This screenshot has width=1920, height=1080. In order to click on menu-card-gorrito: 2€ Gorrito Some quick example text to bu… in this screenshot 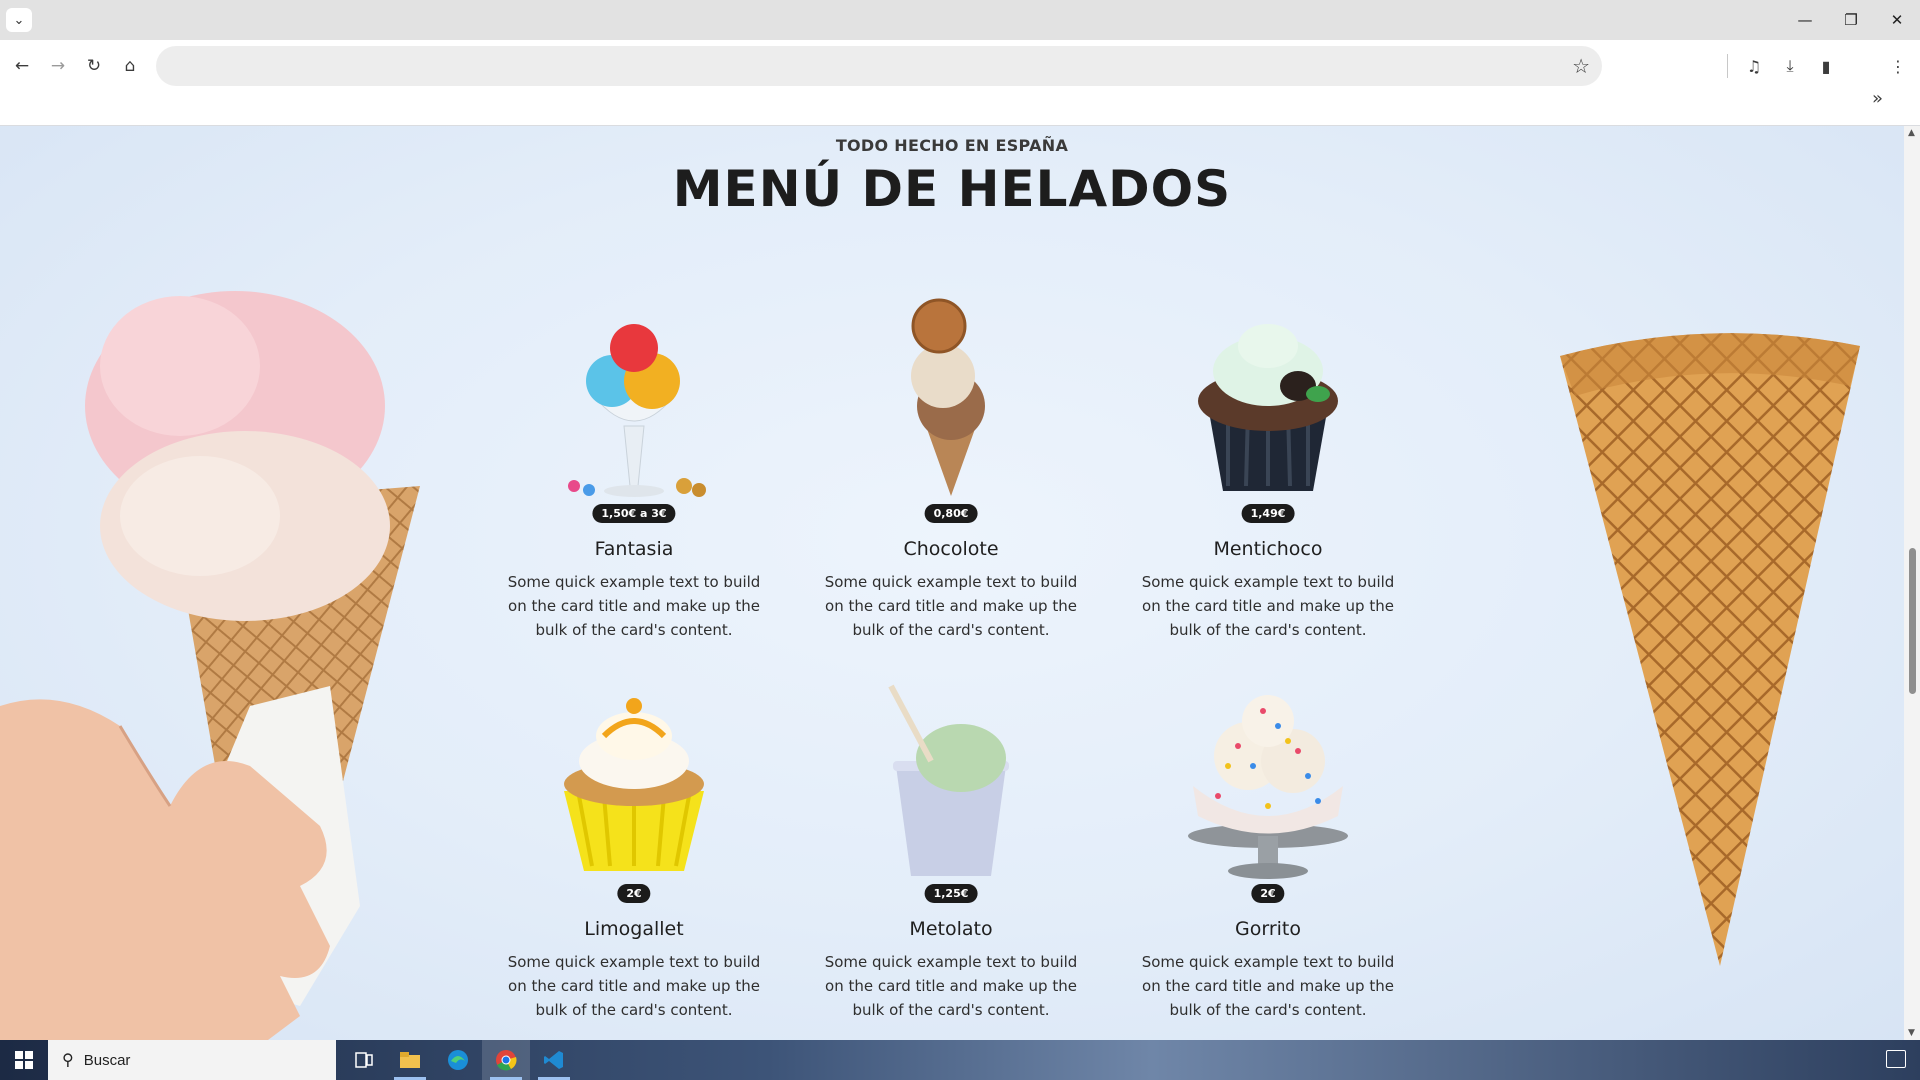, I will do `click(1268, 844)`.